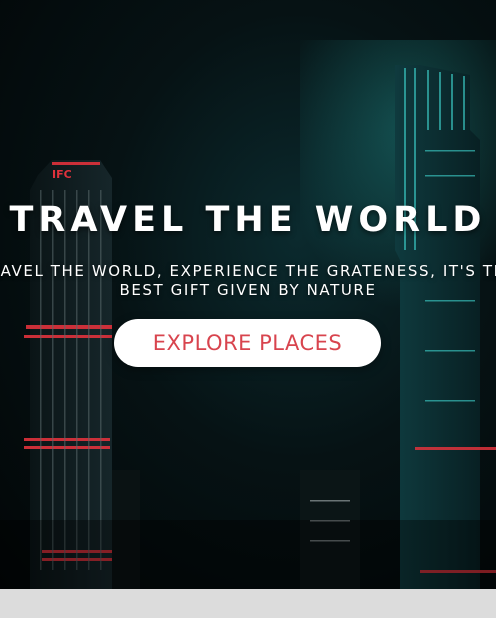  Describe the element at coordinates (62, 174) in the screenshot. I see `tower-sign: IFC` at that location.